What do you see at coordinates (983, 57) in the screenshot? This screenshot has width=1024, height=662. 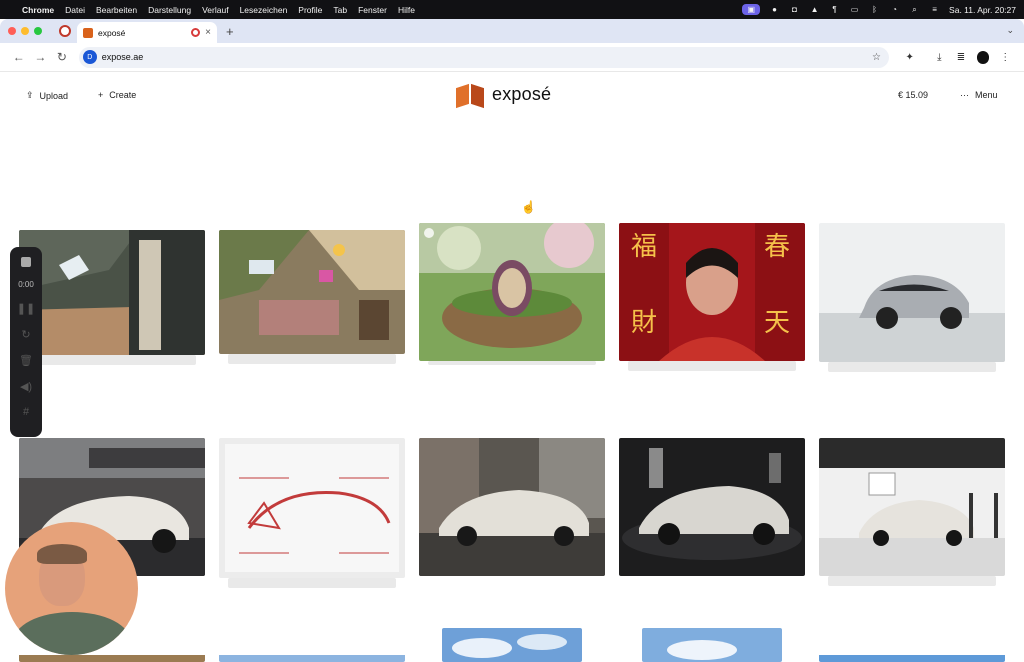 I see `profile-avatar` at bounding box center [983, 57].